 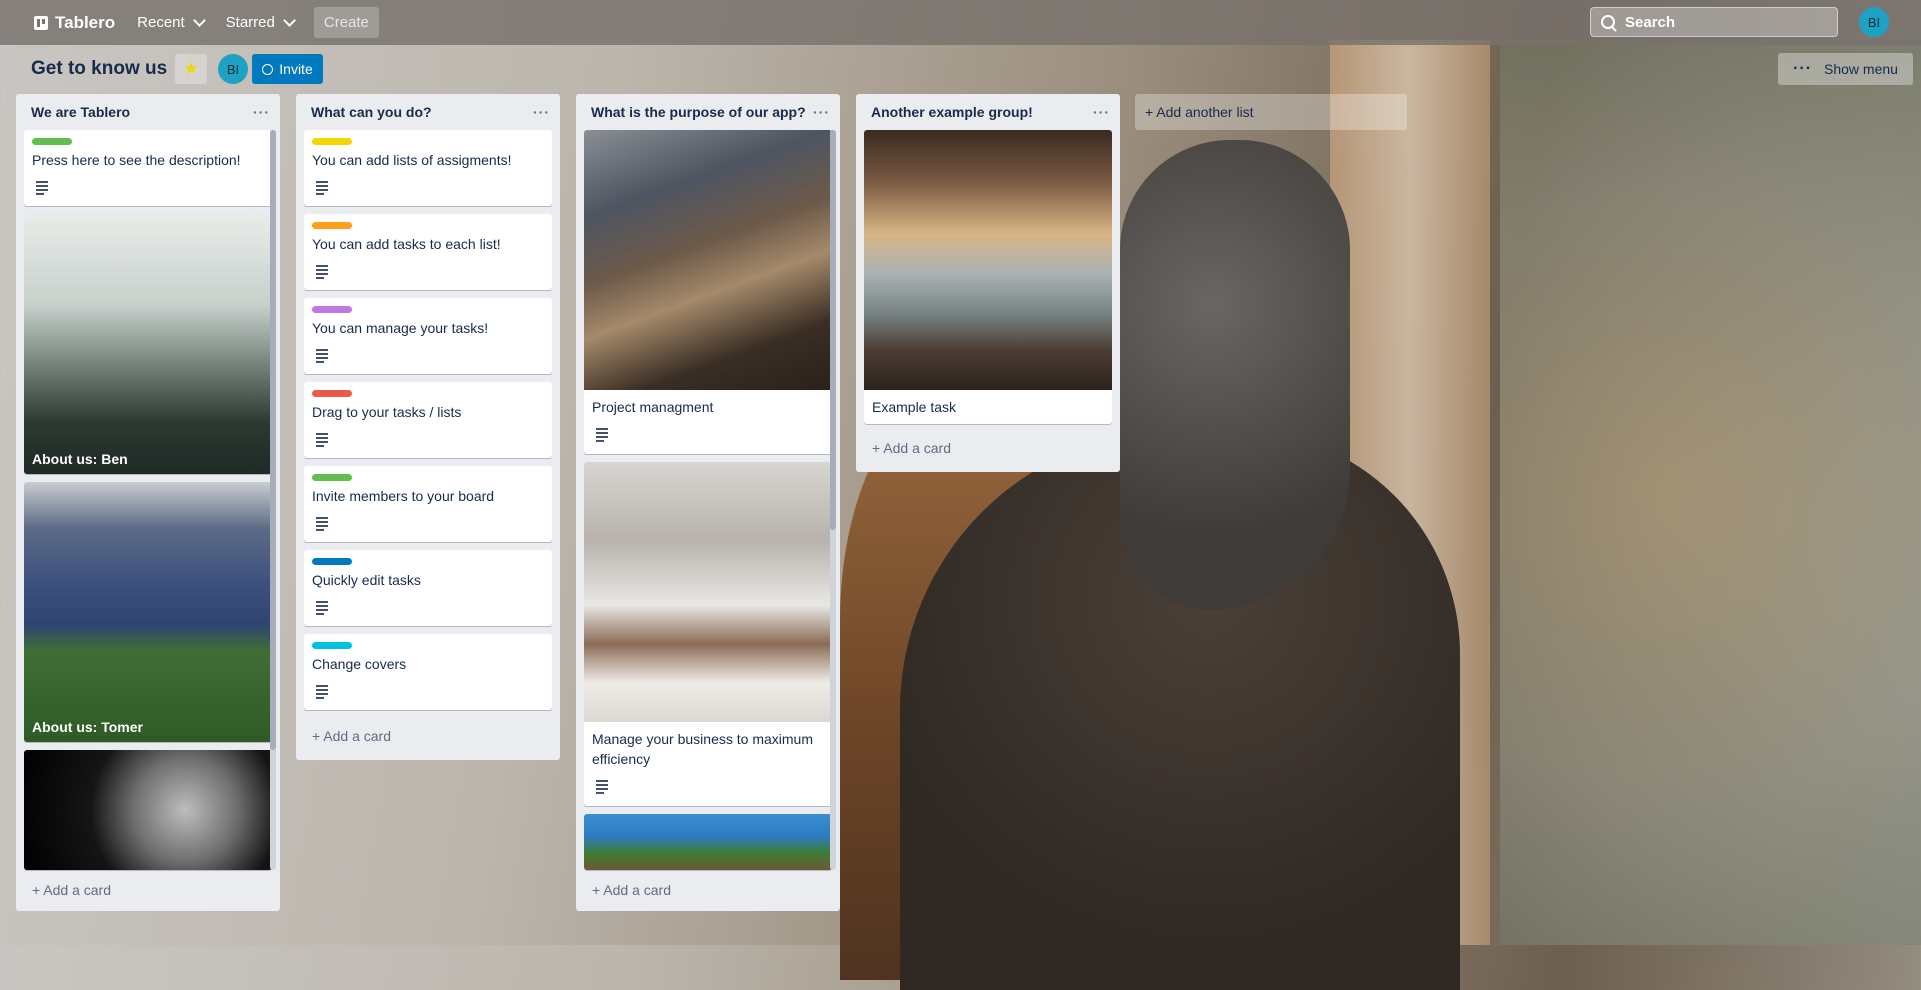 What do you see at coordinates (1271, 112) in the screenshot?
I see `add-list-button: + Add another list` at bounding box center [1271, 112].